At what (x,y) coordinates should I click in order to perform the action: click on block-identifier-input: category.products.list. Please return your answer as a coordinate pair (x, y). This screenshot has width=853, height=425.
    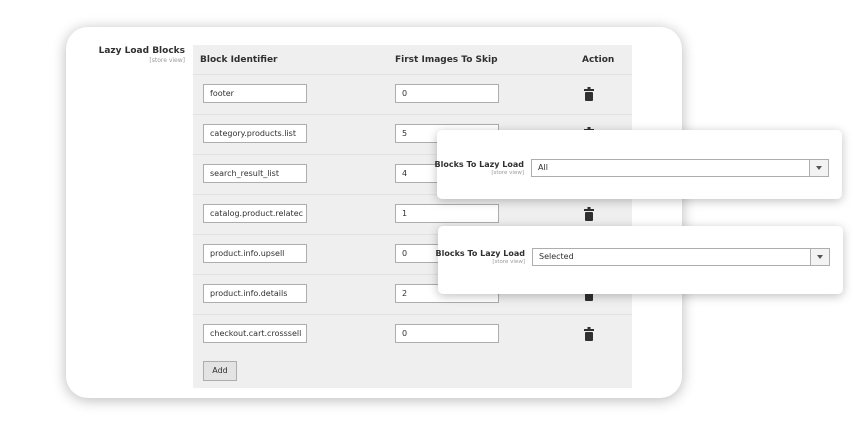
    Looking at the image, I should click on (255, 133).